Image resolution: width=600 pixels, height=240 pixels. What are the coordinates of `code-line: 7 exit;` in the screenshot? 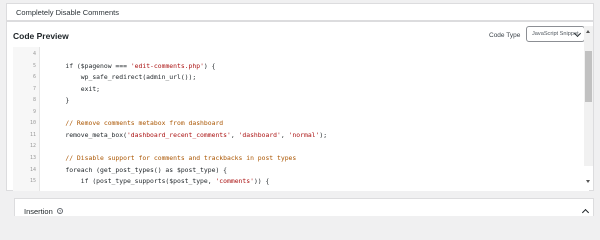 It's located at (301, 90).